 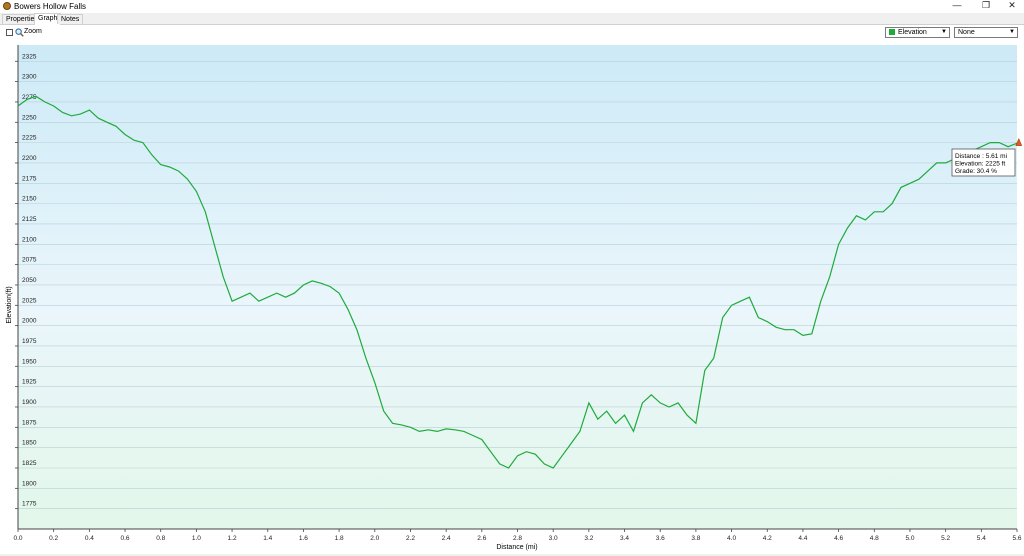 What do you see at coordinates (481, 538) in the screenshot?
I see `x-tick-label: 2.6` at bounding box center [481, 538].